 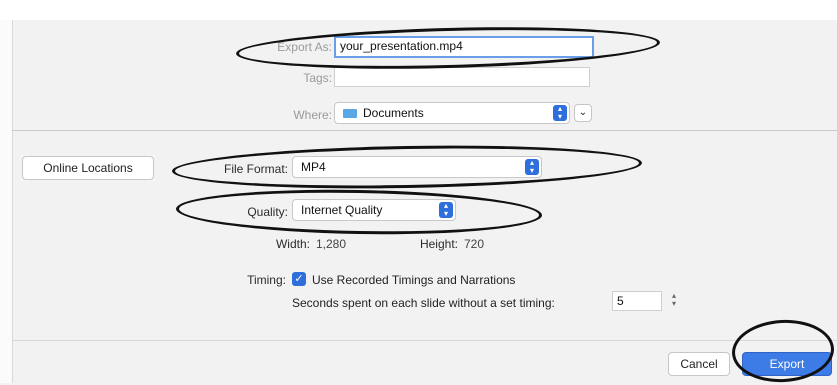 What do you see at coordinates (88, 168) in the screenshot?
I see `online-locations-button: Online Locations` at bounding box center [88, 168].